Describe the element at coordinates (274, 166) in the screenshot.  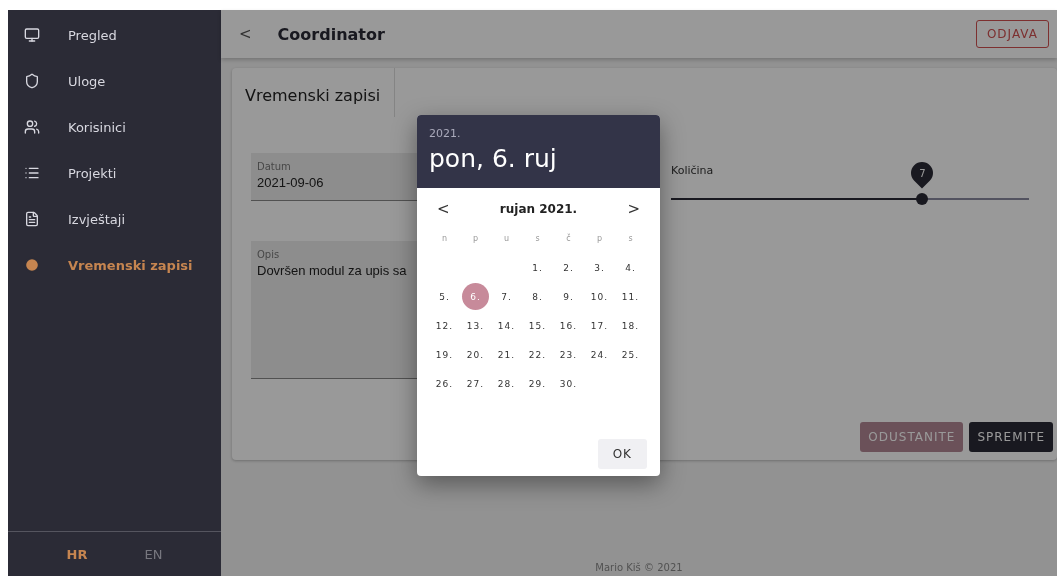
I see `field-label: Datum` at that location.